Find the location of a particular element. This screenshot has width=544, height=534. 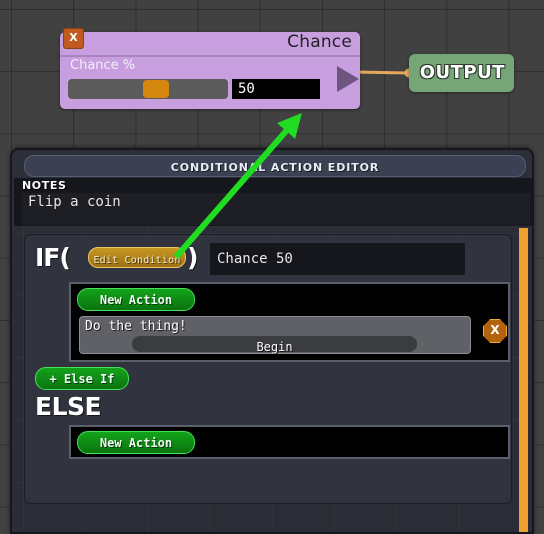

if-close-paren: ) is located at coordinates (193, 257).